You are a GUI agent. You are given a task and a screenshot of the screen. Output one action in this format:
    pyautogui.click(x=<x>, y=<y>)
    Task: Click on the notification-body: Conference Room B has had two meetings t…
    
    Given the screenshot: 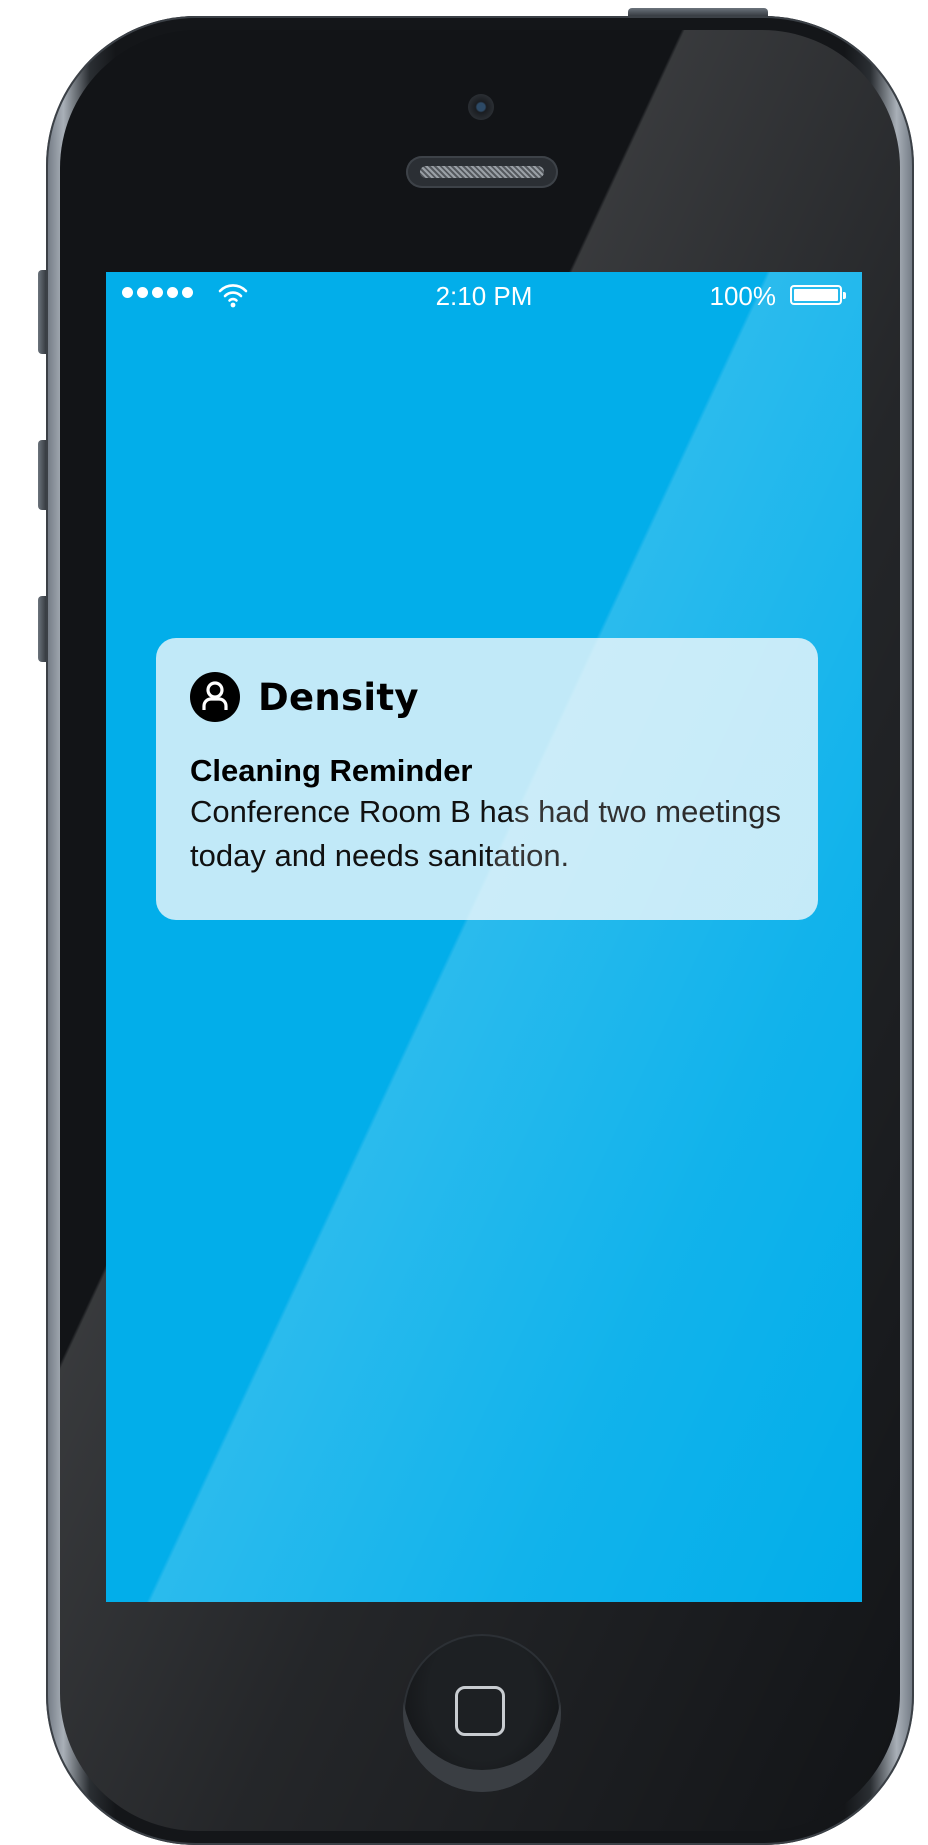 What is the action you would take?
    pyautogui.click(x=486, y=833)
    